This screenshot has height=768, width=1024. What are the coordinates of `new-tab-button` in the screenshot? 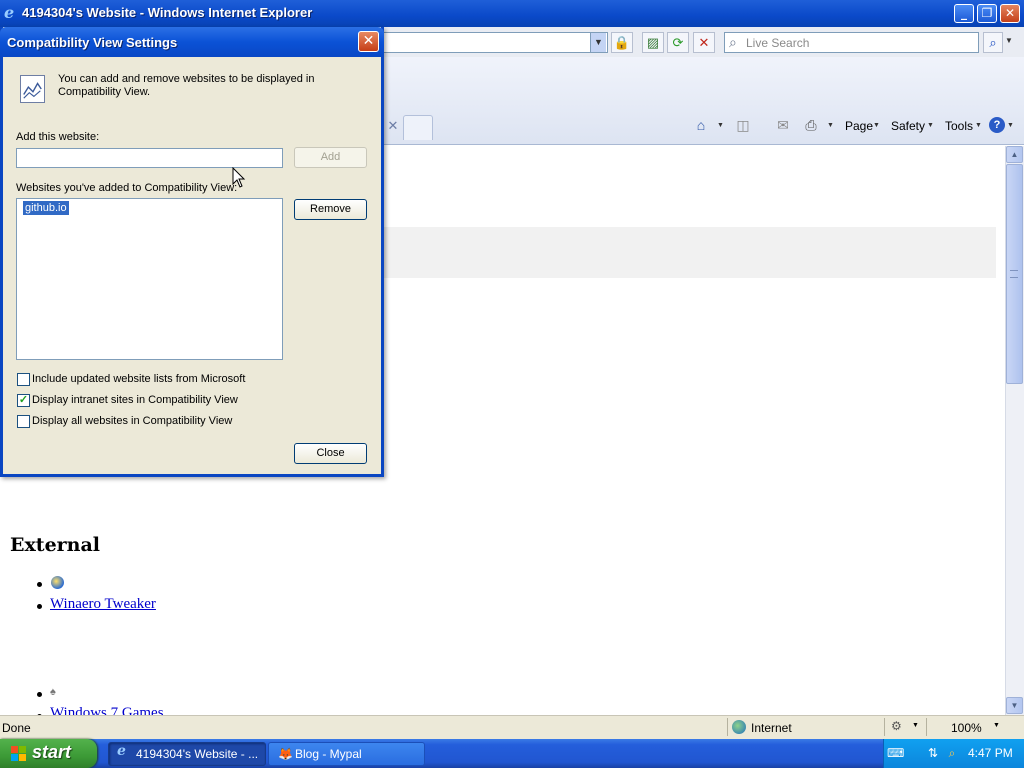 It's located at (418, 127).